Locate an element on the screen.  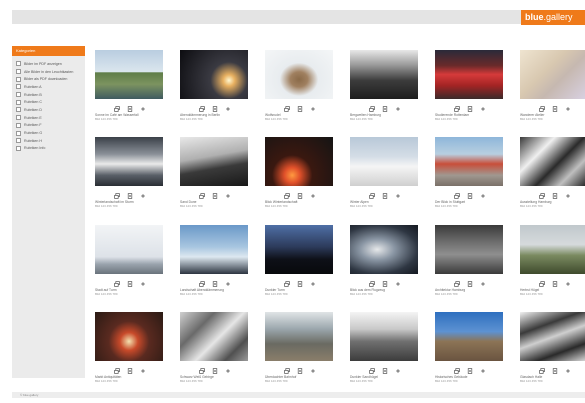
sidebar-item: Rubriken C is located at coordinates (48, 102).